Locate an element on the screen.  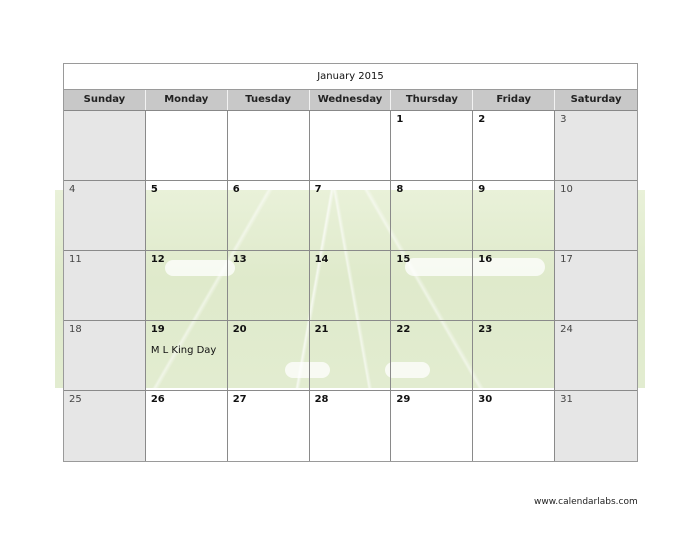
day-number: 4 is located at coordinates (72, 189).